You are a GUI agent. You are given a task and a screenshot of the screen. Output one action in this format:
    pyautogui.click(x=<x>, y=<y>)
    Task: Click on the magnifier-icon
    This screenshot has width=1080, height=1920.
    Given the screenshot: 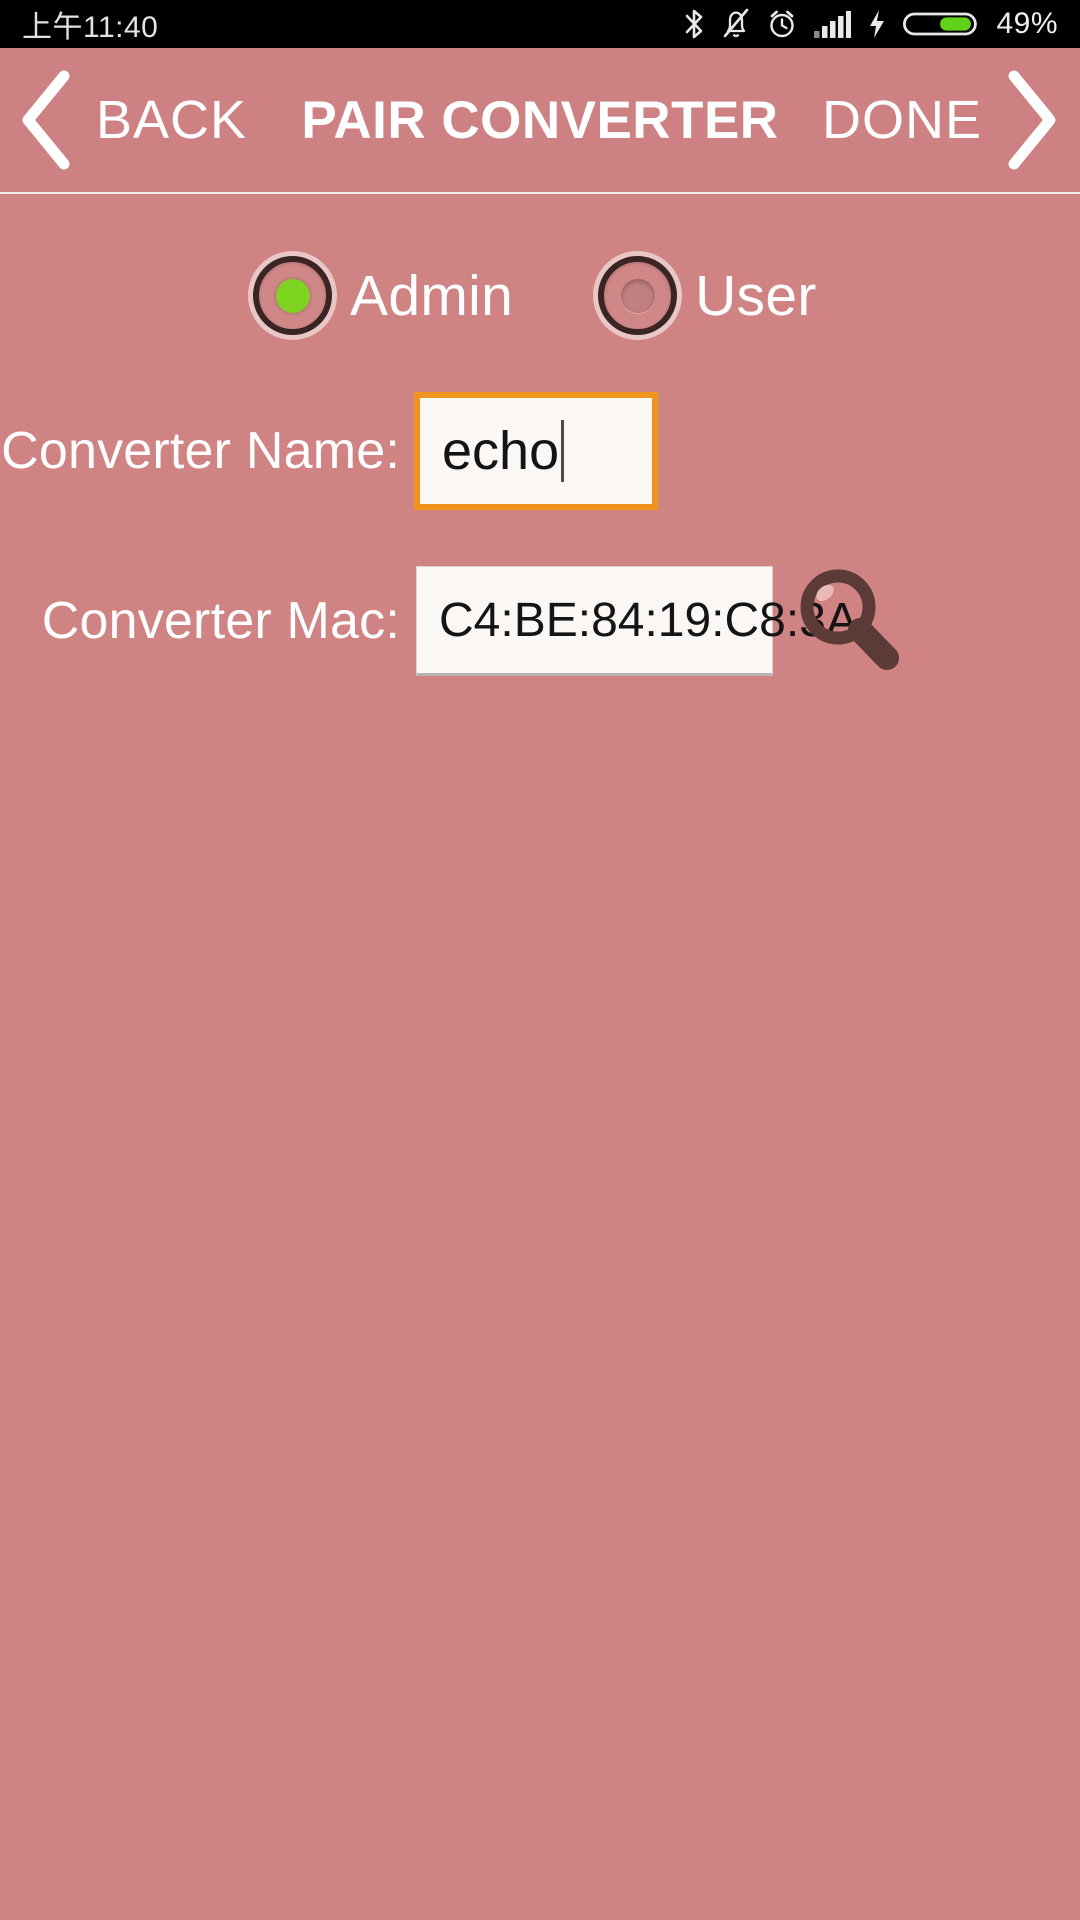 What is the action you would take?
    pyautogui.click(x=850, y=621)
    